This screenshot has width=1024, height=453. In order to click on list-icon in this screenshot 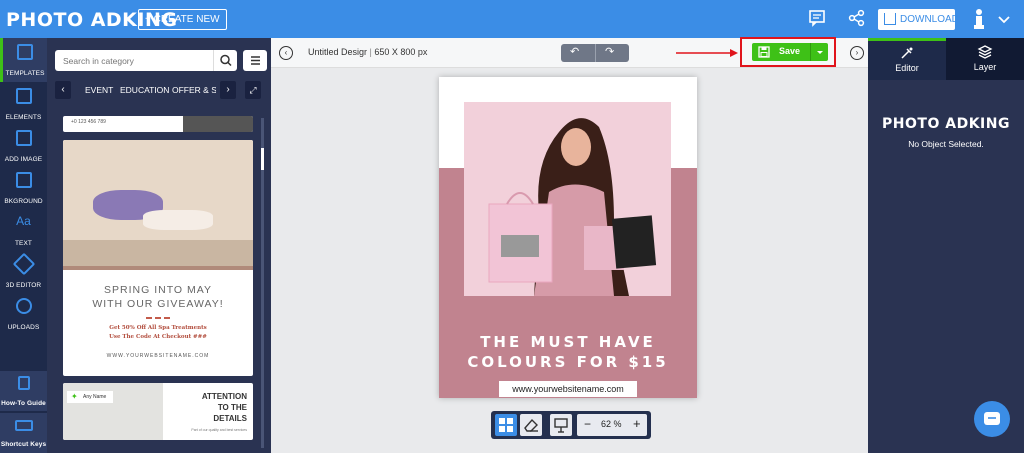, I will do `click(255, 60)`.